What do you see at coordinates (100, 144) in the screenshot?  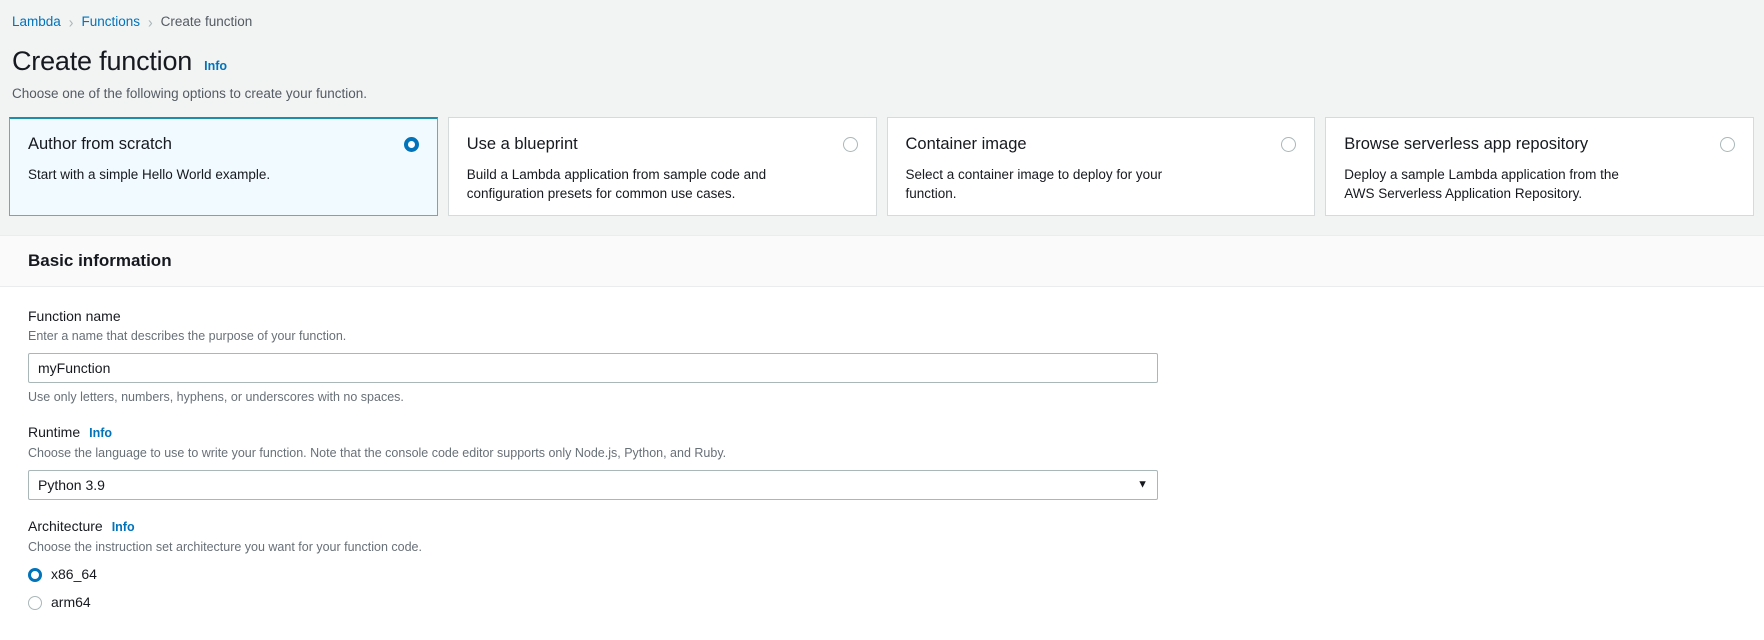 I see `option-tile-title: Author from scratch` at bounding box center [100, 144].